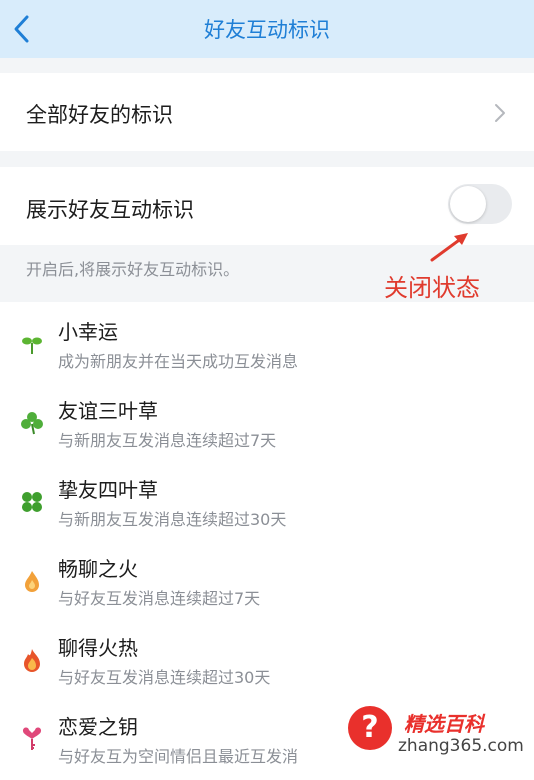 The width and height of the screenshot is (534, 780). Describe the element at coordinates (267, 578) in the screenshot. I see `list-item: 畅聊之火 与好友互发消息连续超过7天` at that location.